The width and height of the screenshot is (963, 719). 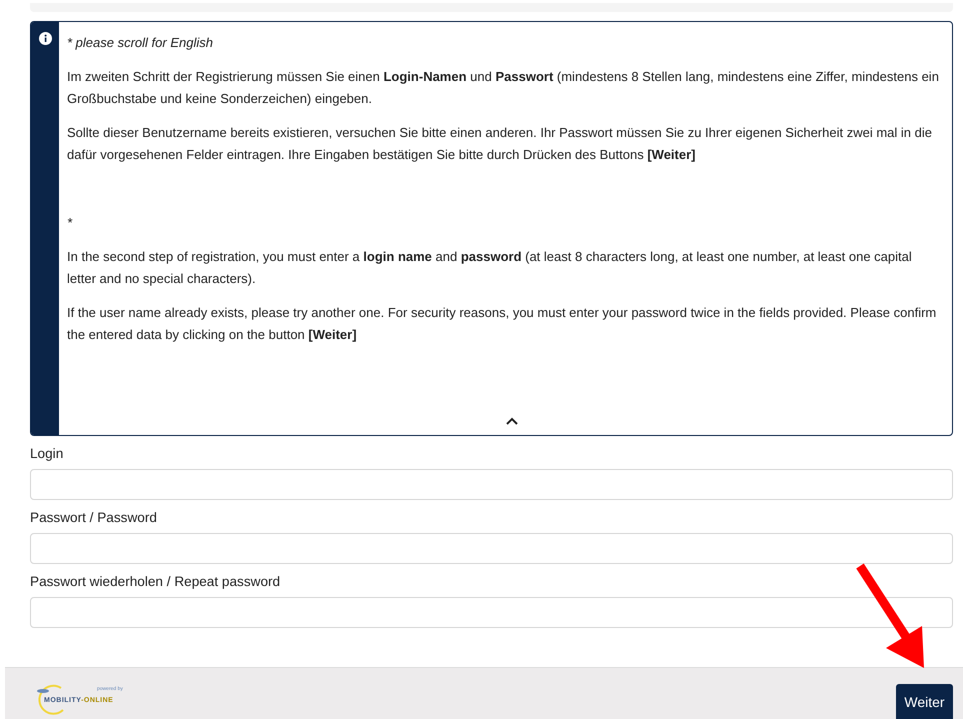 What do you see at coordinates (70, 223) in the screenshot?
I see `info-paragraph: *` at bounding box center [70, 223].